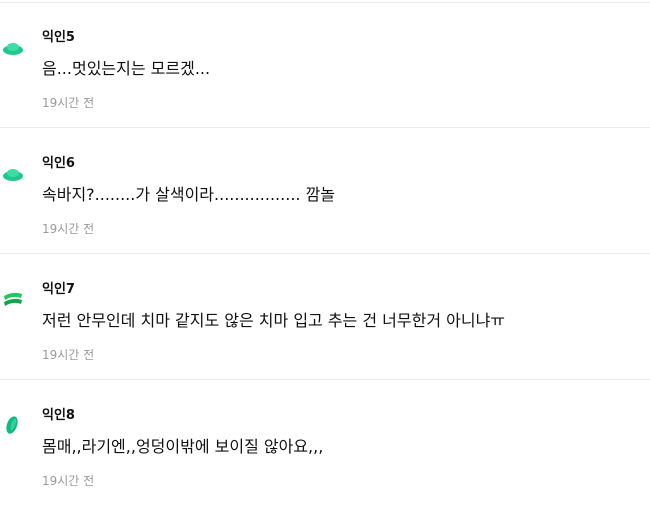 This screenshot has height=505, width=650. What do you see at coordinates (189, 194) in the screenshot?
I see `comment-text: 속바지?........가 살색이라................. 깜놀` at bounding box center [189, 194].